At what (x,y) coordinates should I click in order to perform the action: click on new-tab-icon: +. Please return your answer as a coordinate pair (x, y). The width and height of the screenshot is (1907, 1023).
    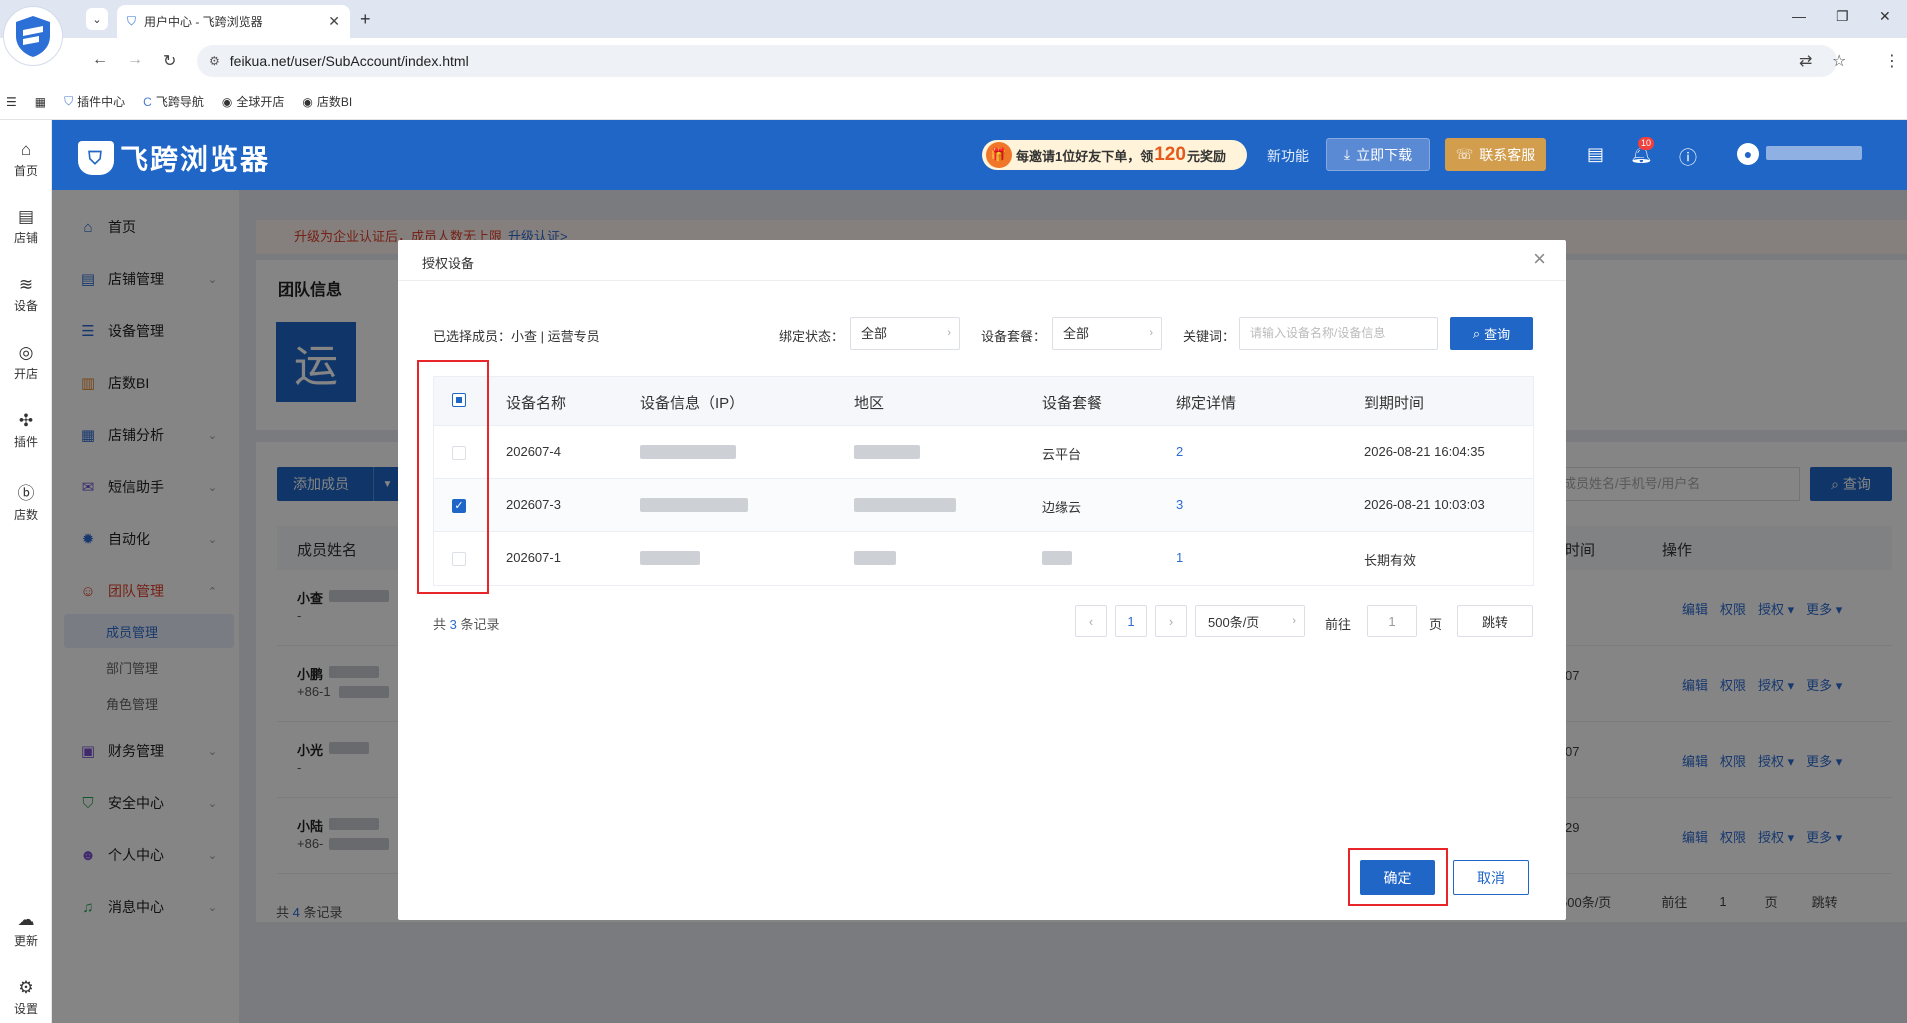
    Looking at the image, I should click on (365, 19).